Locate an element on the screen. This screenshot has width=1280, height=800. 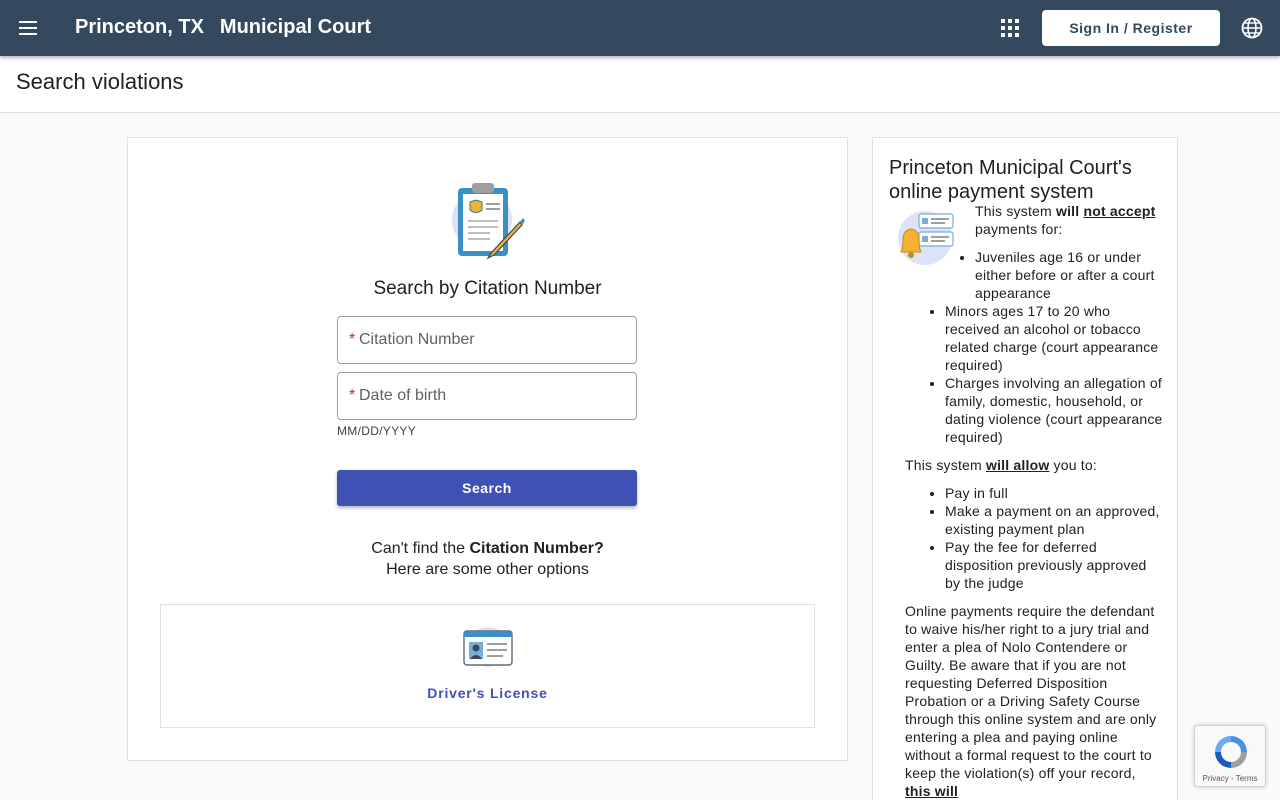
page-header: Search violations is located at coordinates (640, 84).